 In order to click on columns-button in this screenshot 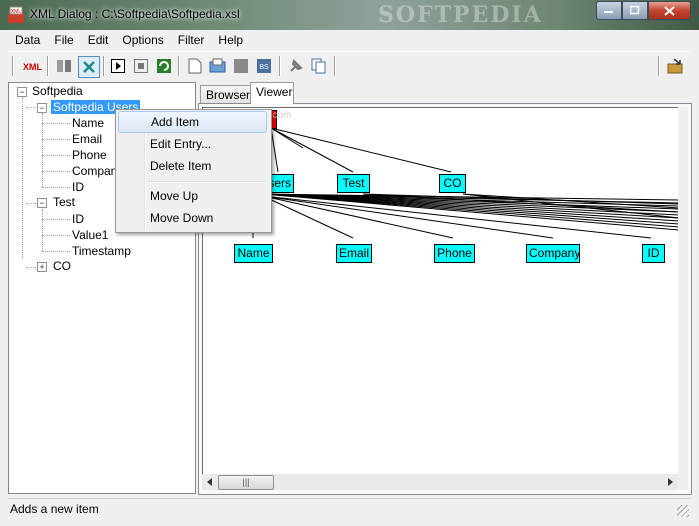, I will do `click(64, 66)`.